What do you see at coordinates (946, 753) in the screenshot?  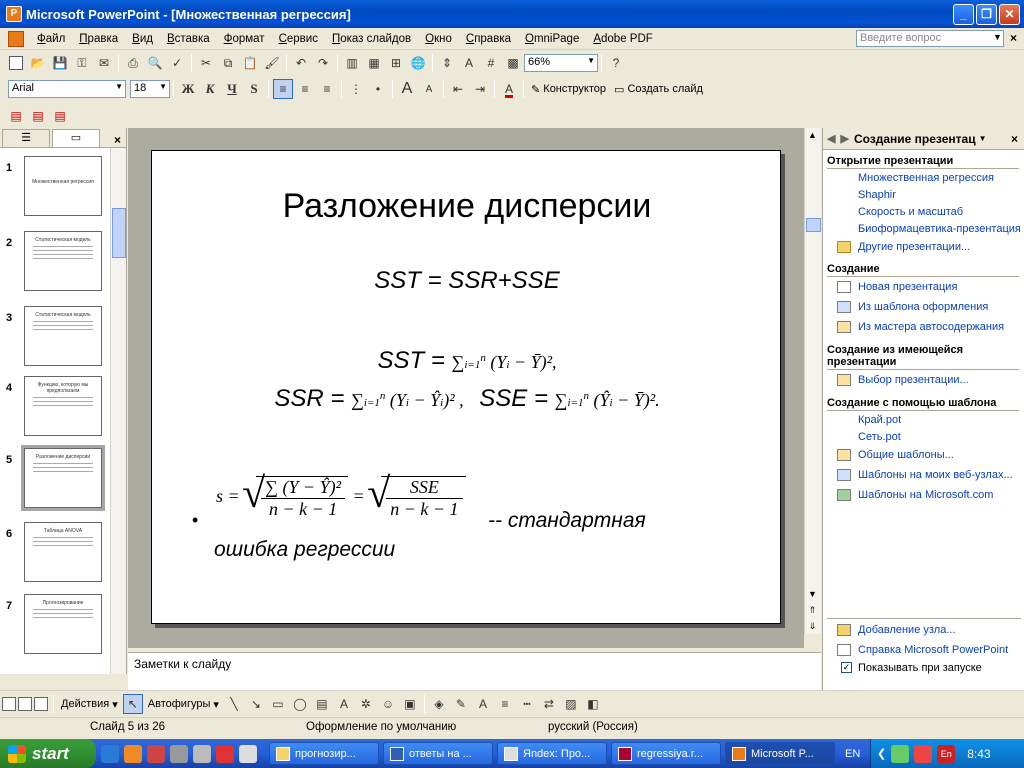 I see `keyboard-layout-indicator: En` at bounding box center [946, 753].